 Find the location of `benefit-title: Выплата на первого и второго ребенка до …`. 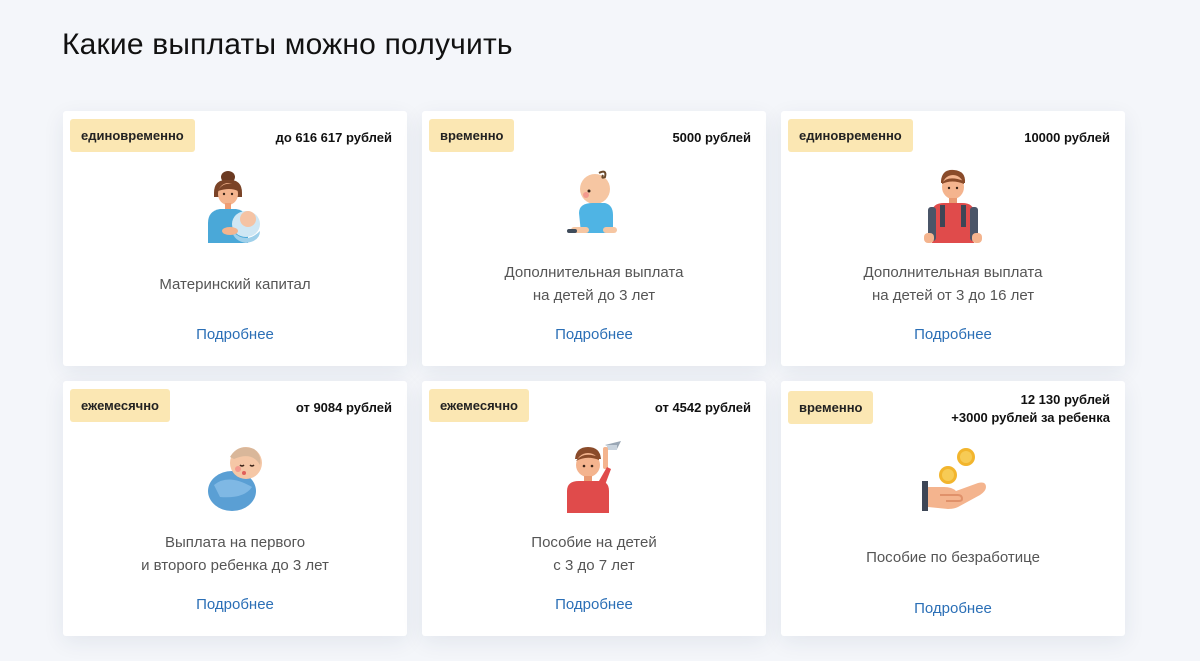

benefit-title: Выплата на первого и второго ребенка до … is located at coordinates (235, 554).